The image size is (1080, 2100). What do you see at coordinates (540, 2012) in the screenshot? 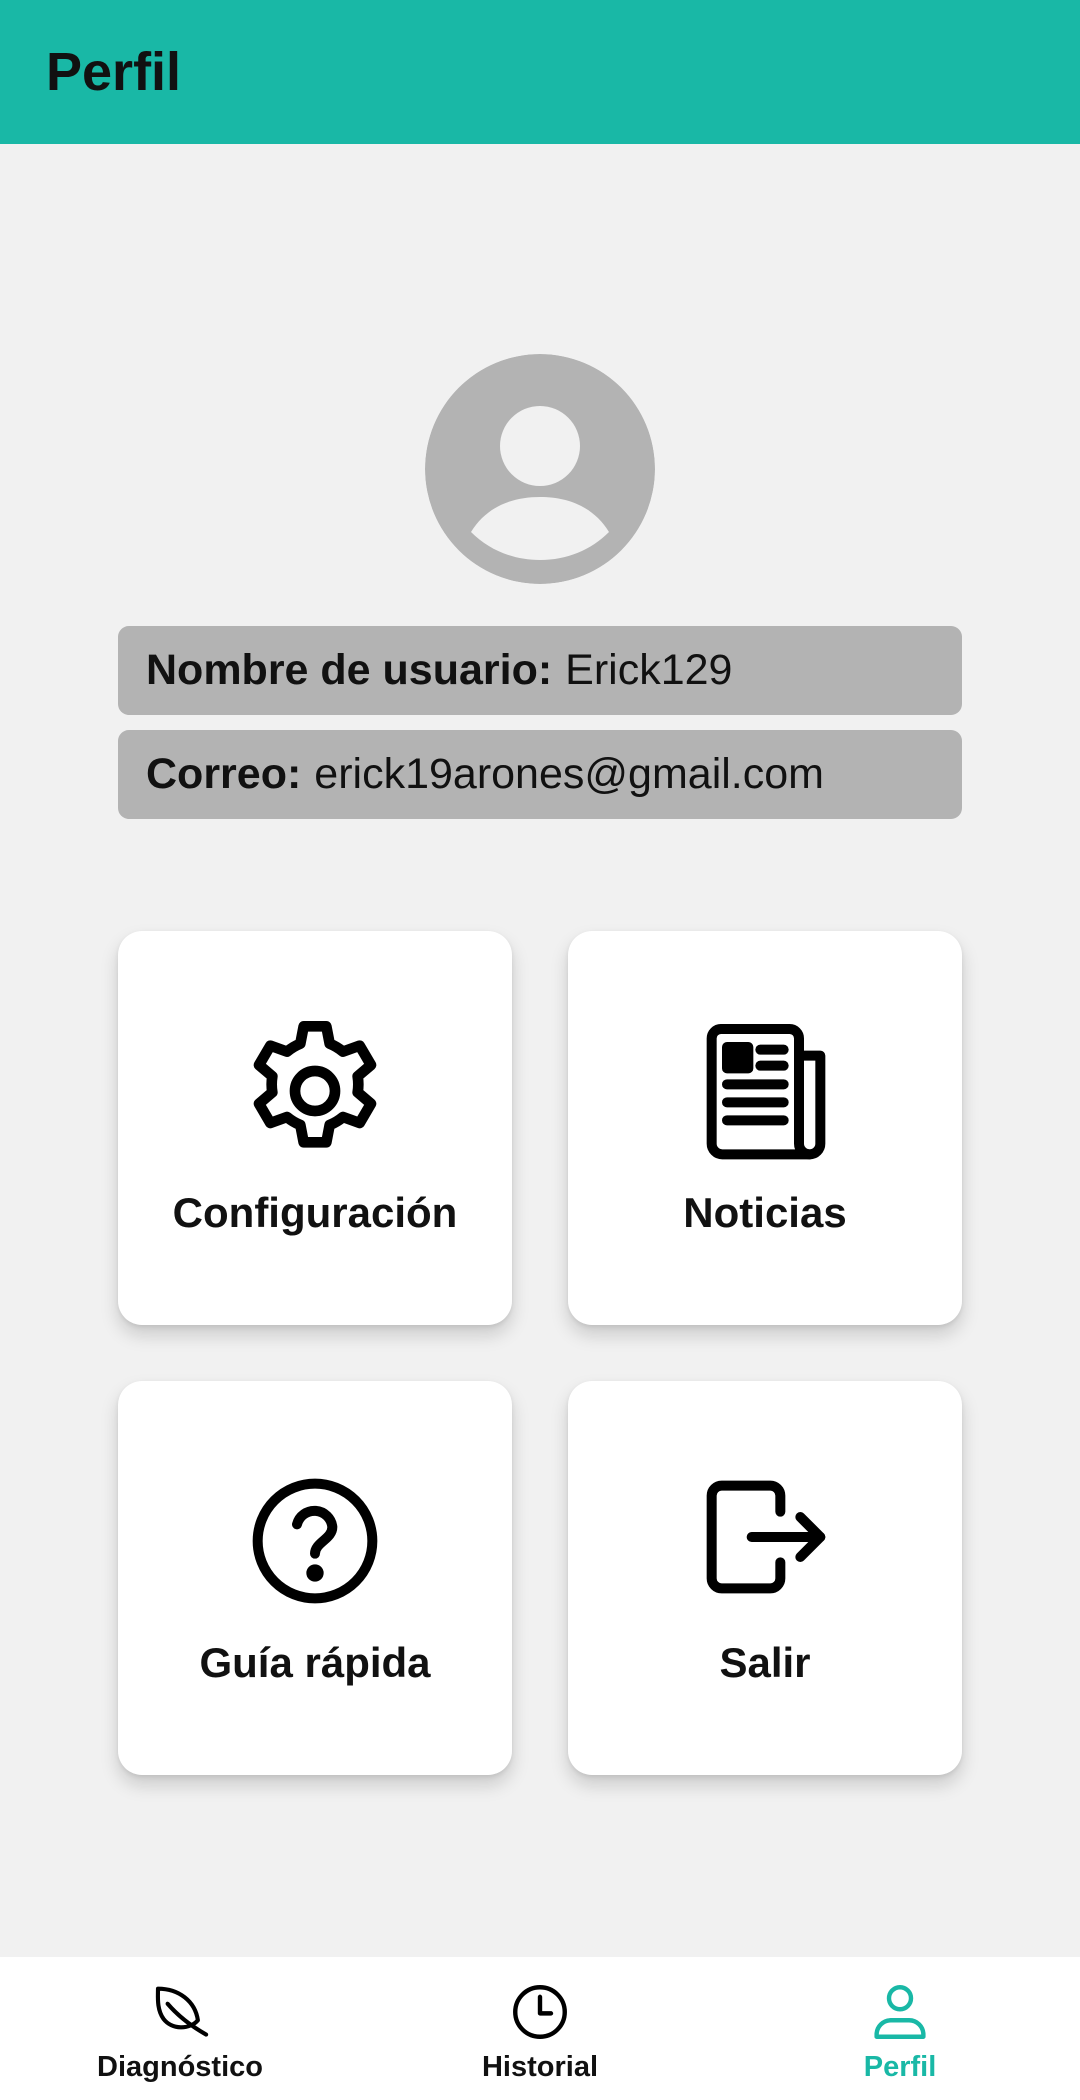
I see `clock-icon` at bounding box center [540, 2012].